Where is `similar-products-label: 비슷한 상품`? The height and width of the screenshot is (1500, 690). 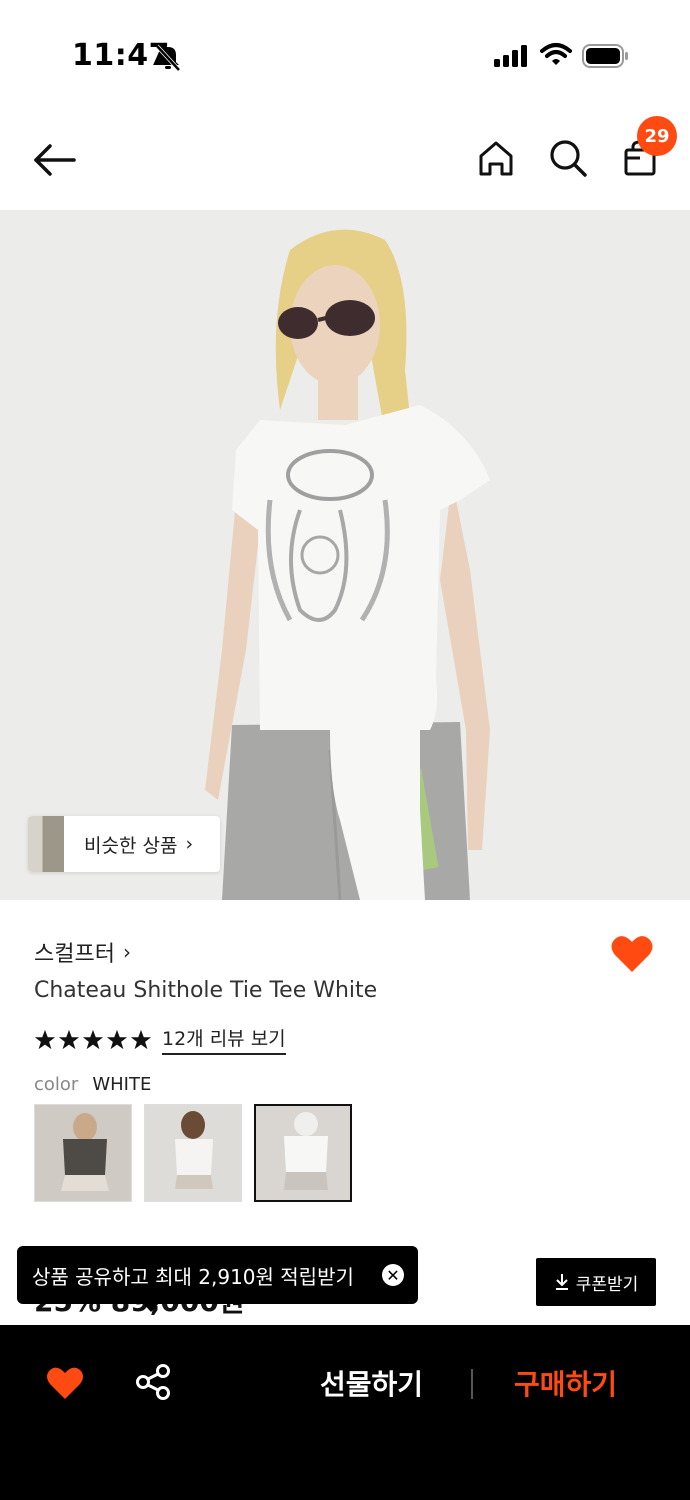
similar-products-label: 비슷한 상품 is located at coordinates (131, 845).